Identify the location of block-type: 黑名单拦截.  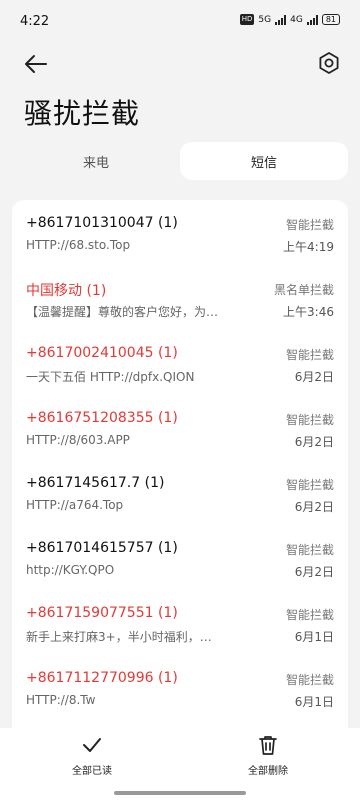
(303, 290).